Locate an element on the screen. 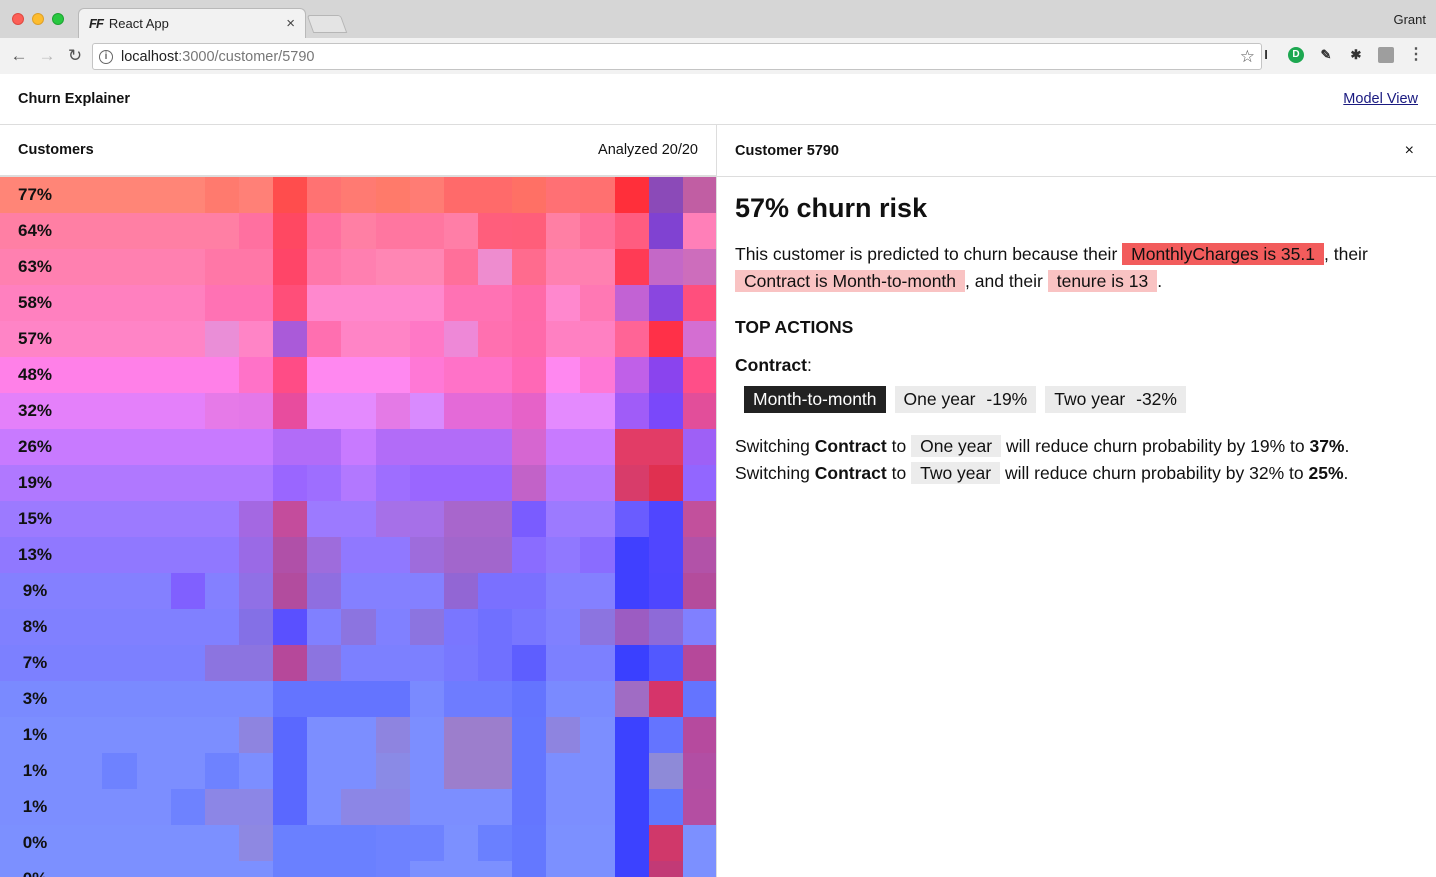  address-bar: i localhost:3000/customer/5790 ☆ is located at coordinates (677, 56).